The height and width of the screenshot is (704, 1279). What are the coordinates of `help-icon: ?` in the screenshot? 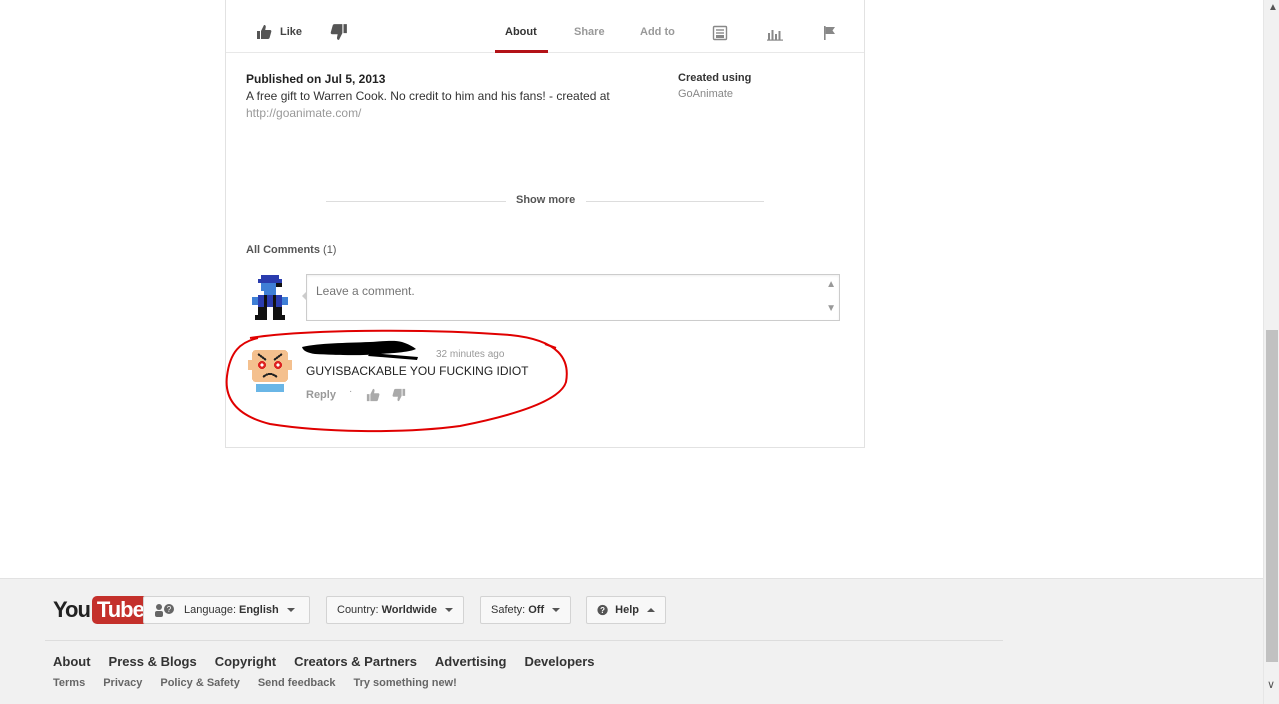 It's located at (602, 610).